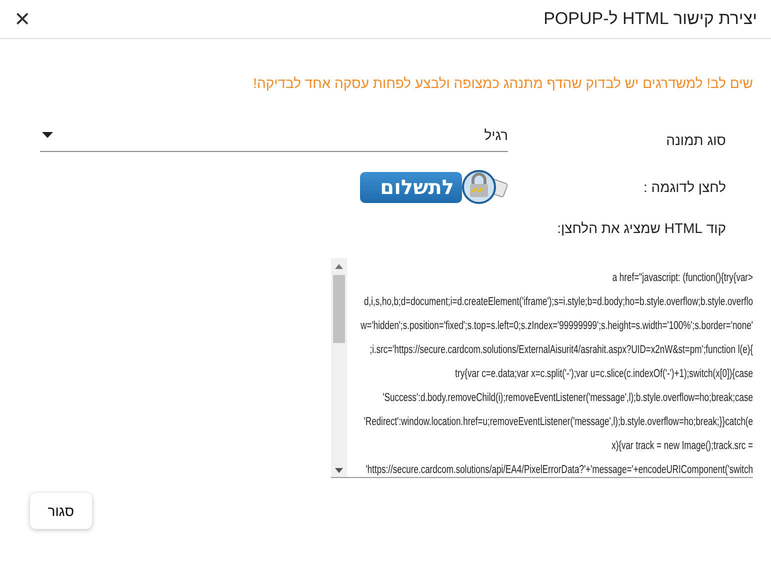 The width and height of the screenshot is (771, 579). What do you see at coordinates (604, 374) in the screenshot?
I see `code-line: try{var c=e.data;var x=c.split('-');var u=c.slice(c.indexOf('-')+1);switch(x[0]){case` at bounding box center [604, 374].